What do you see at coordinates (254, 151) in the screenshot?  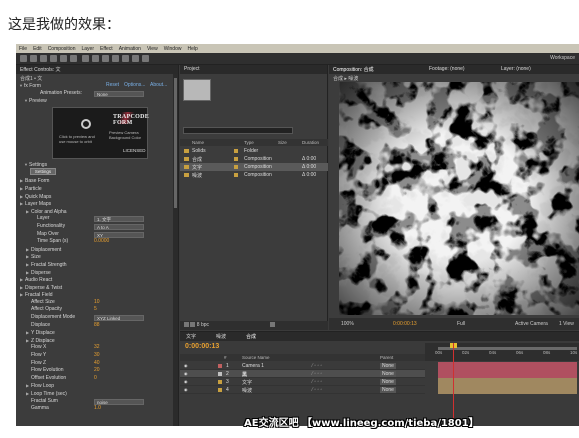 I see `project-item: Solids Folder` at bounding box center [254, 151].